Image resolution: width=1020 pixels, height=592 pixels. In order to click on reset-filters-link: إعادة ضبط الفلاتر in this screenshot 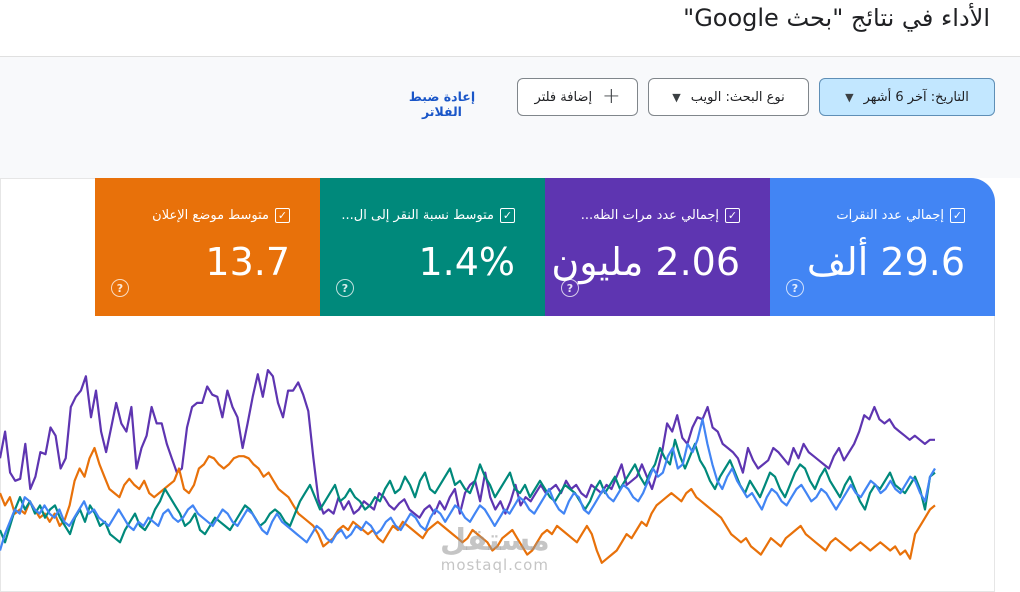, I will do `click(442, 104)`.